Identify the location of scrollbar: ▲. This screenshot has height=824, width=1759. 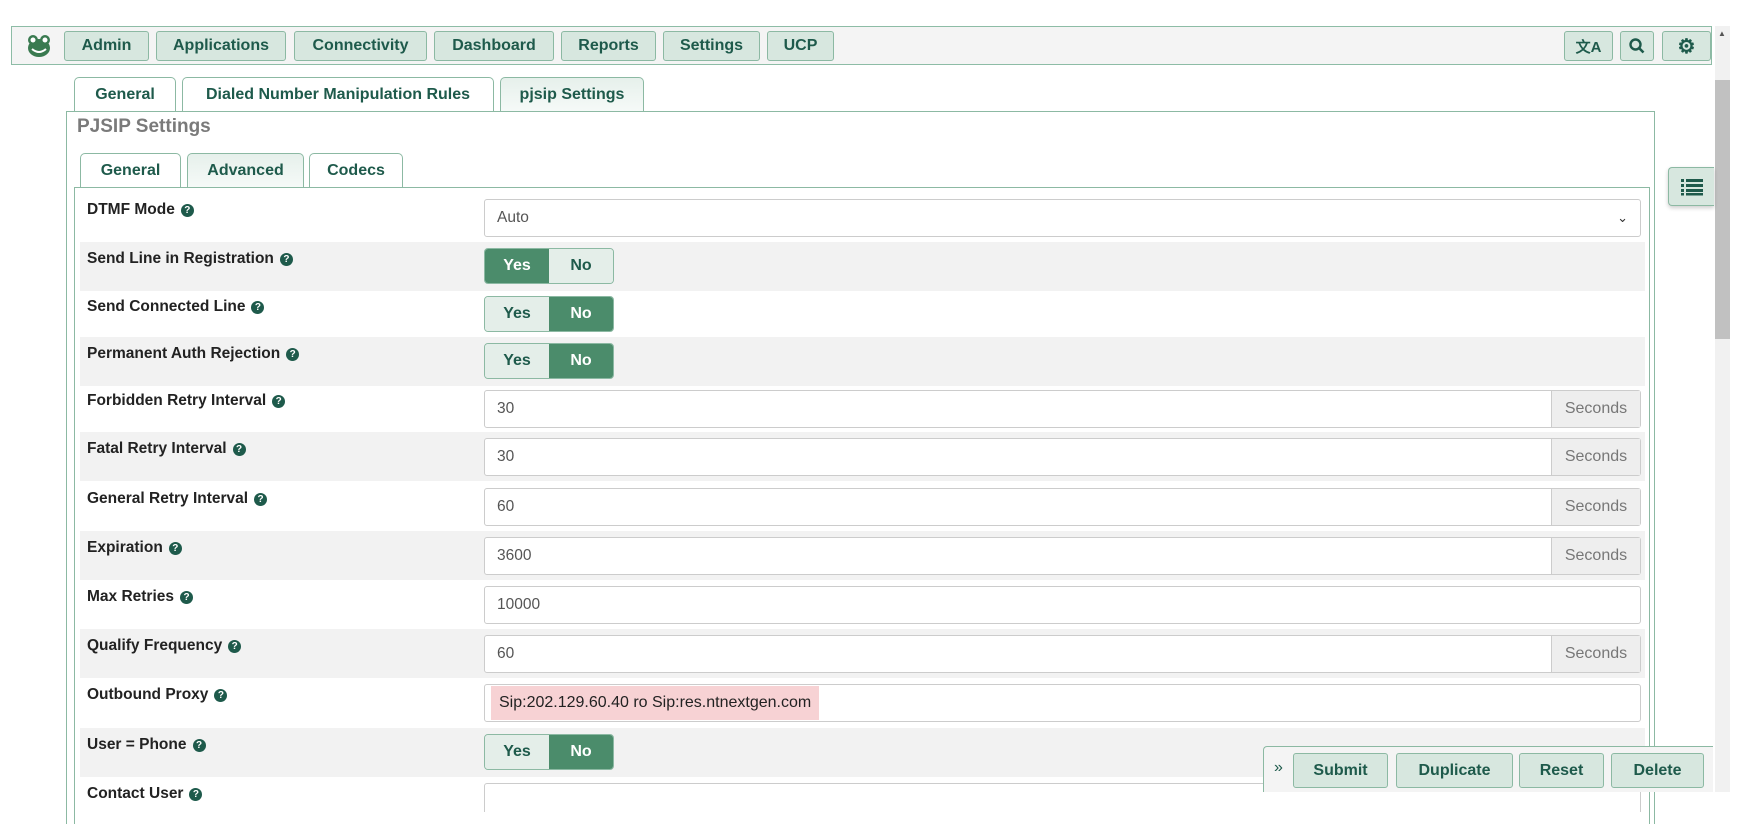
(1722, 409).